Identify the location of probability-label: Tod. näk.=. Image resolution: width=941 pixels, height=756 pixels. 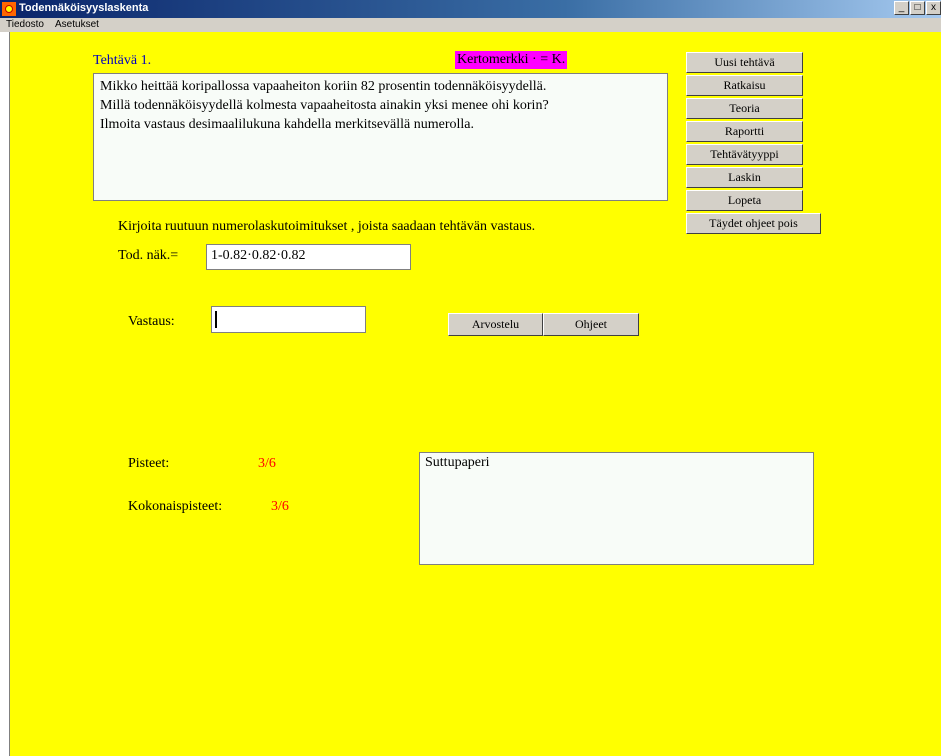
(148, 255).